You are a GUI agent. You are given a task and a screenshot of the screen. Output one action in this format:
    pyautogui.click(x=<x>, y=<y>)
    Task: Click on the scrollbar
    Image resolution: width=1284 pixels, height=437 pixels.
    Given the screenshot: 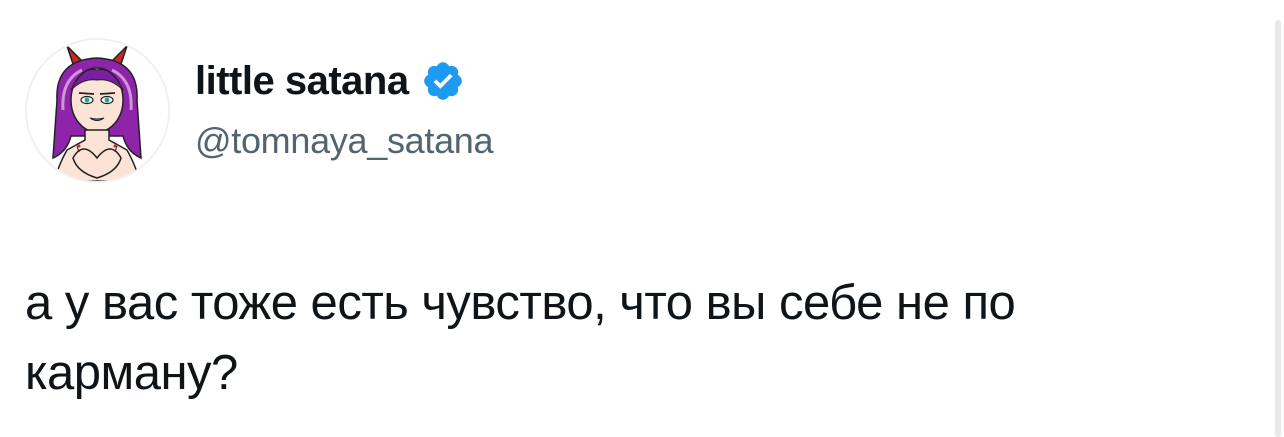 What is the action you would take?
    pyautogui.click(x=1278, y=228)
    